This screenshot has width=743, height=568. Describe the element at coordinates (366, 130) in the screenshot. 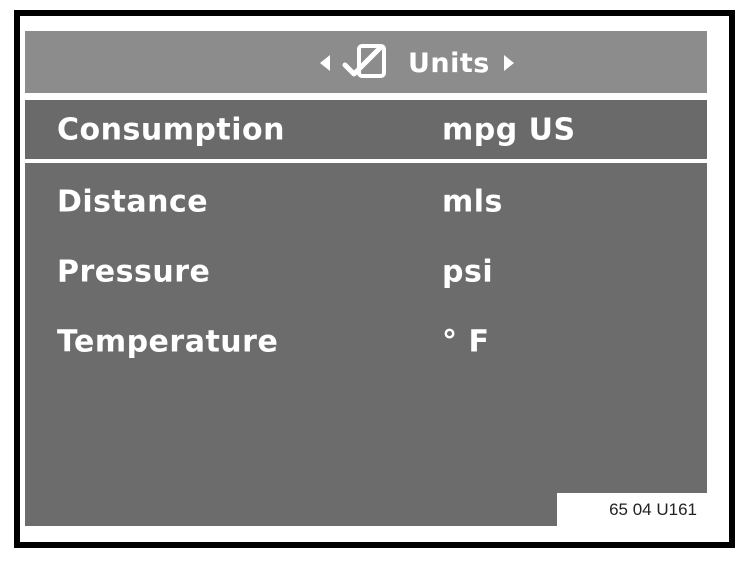

I see `consumption-row: Consumption mpg US` at that location.